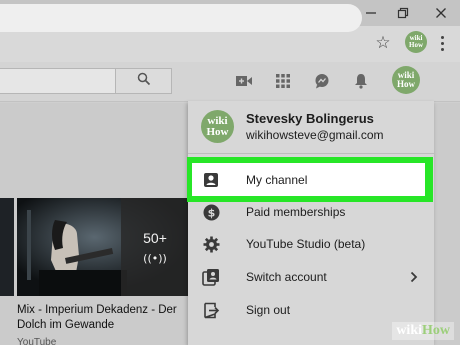 The image size is (460, 345). Describe the element at coordinates (36, 341) in the screenshot. I see `video-channel-name: YouTube` at that location.